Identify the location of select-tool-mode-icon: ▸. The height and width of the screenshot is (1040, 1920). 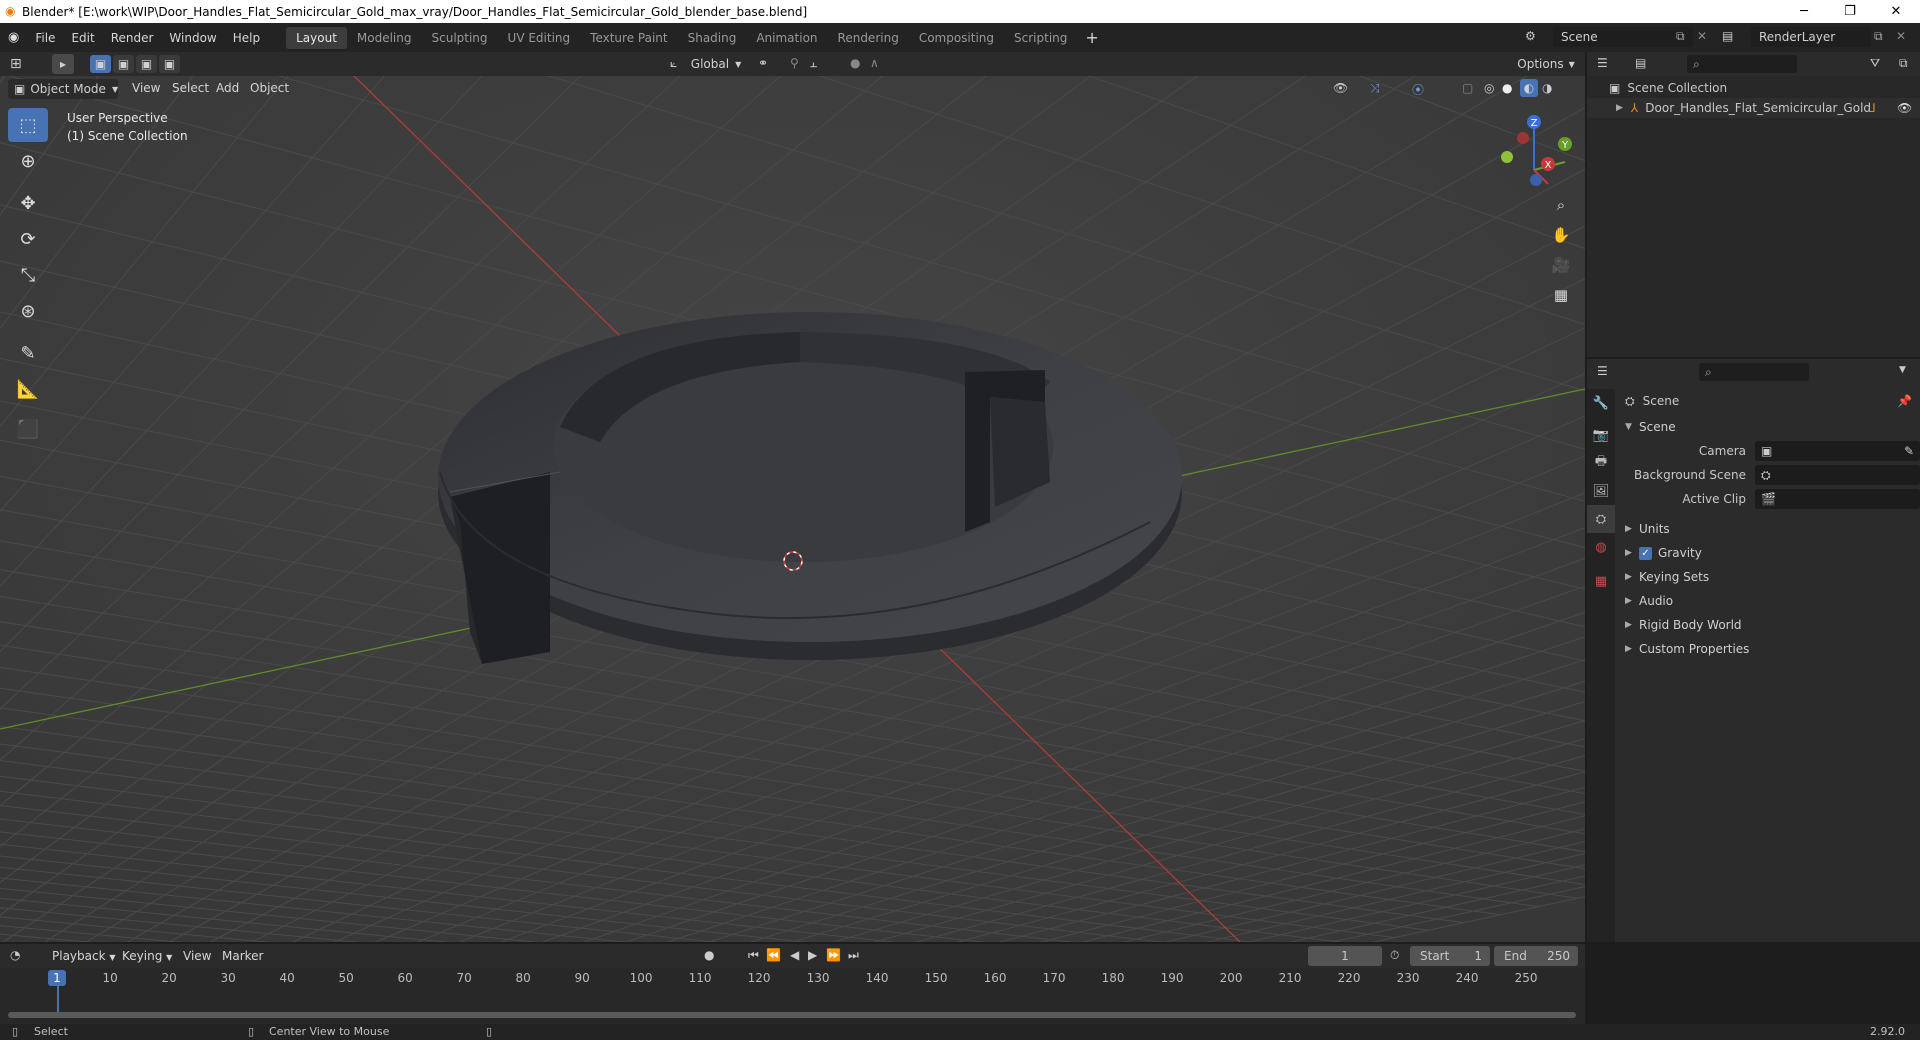
(63, 64).